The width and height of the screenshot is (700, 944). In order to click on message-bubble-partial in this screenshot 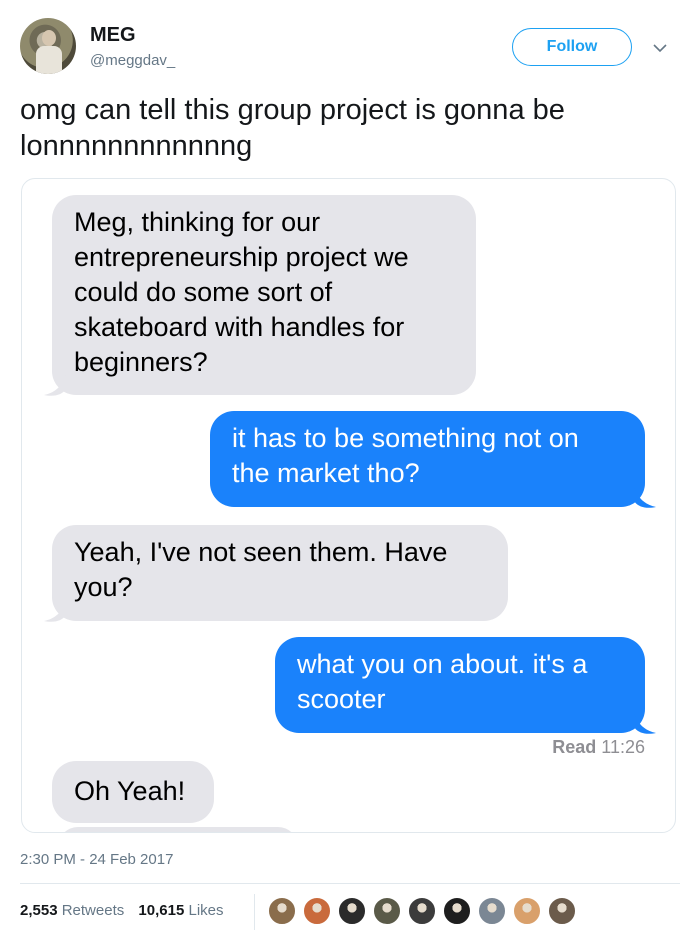, I will do `click(178, 829)`.